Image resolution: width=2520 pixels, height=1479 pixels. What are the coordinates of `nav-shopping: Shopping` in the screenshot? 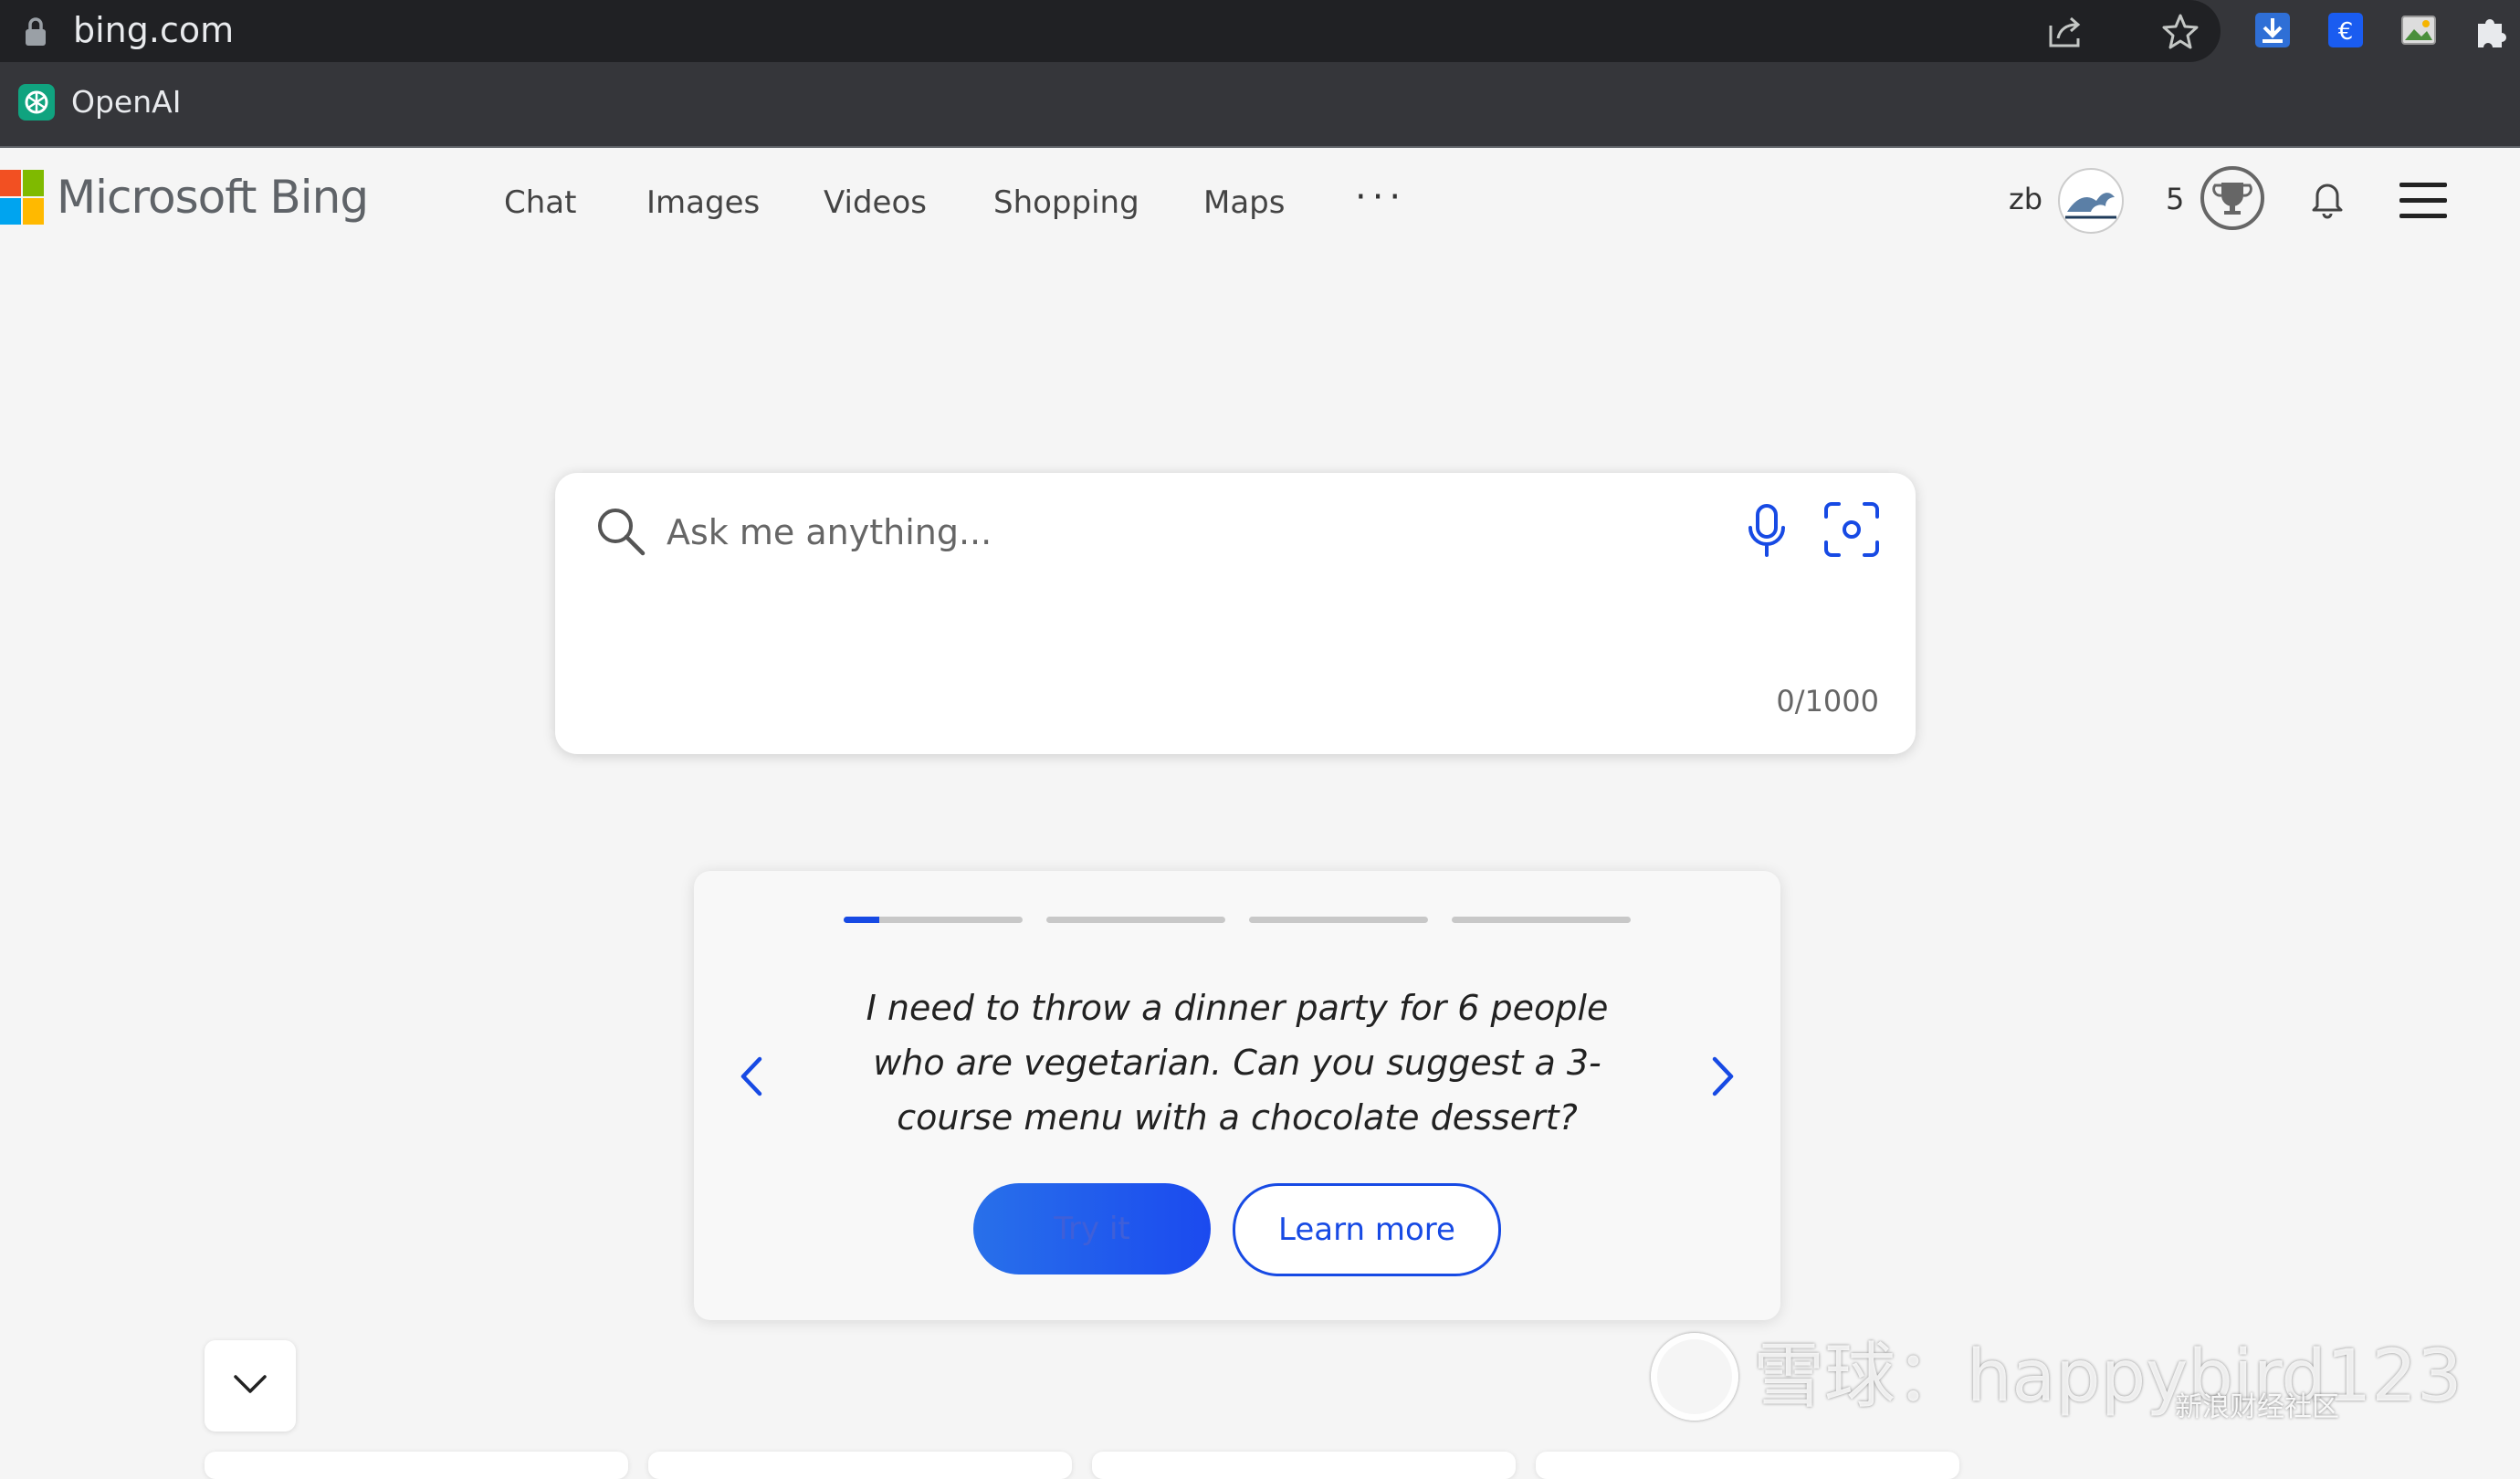 It's located at (1066, 203).